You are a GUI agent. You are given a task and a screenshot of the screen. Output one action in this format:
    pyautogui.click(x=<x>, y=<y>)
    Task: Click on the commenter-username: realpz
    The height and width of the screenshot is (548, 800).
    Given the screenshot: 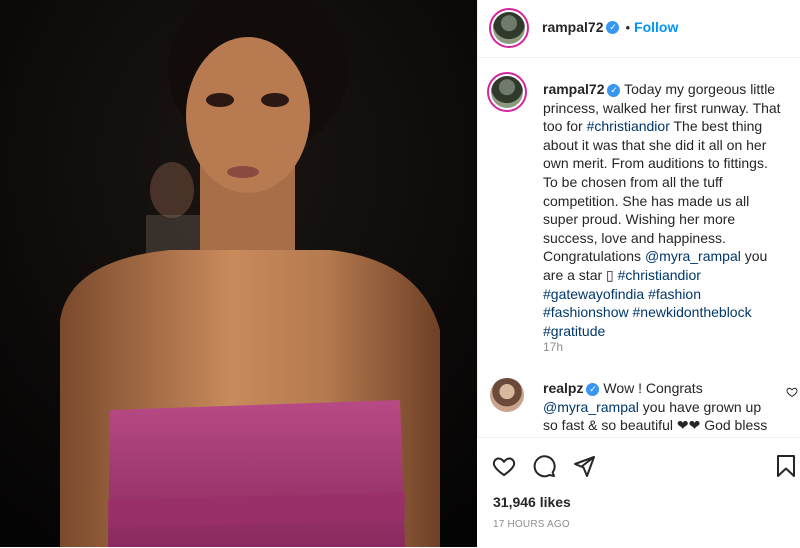 What is the action you would take?
    pyautogui.click(x=563, y=388)
    